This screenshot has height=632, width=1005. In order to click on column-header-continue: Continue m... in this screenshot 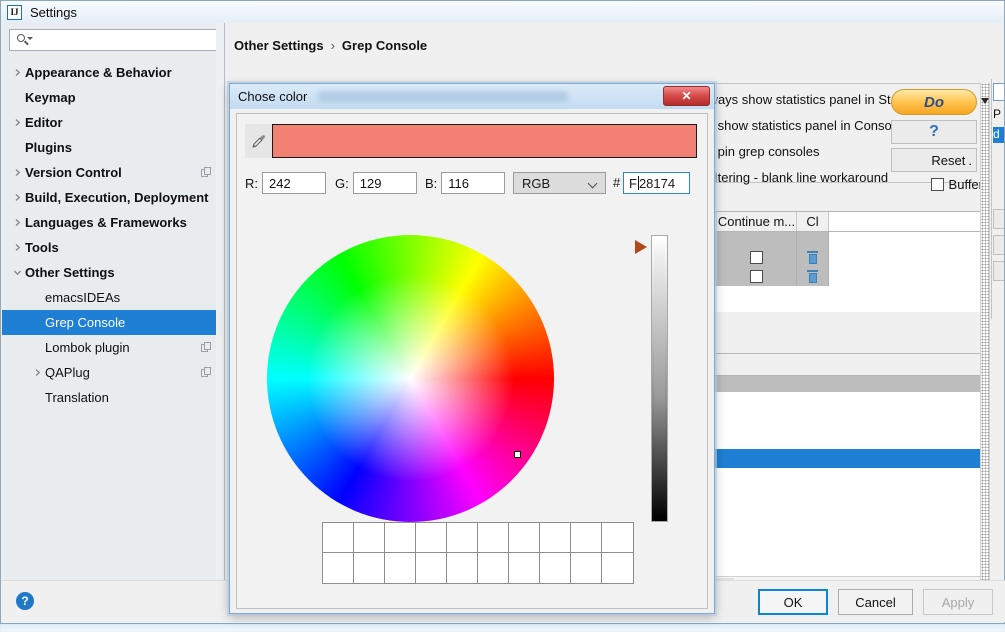, I will do `click(757, 221)`.